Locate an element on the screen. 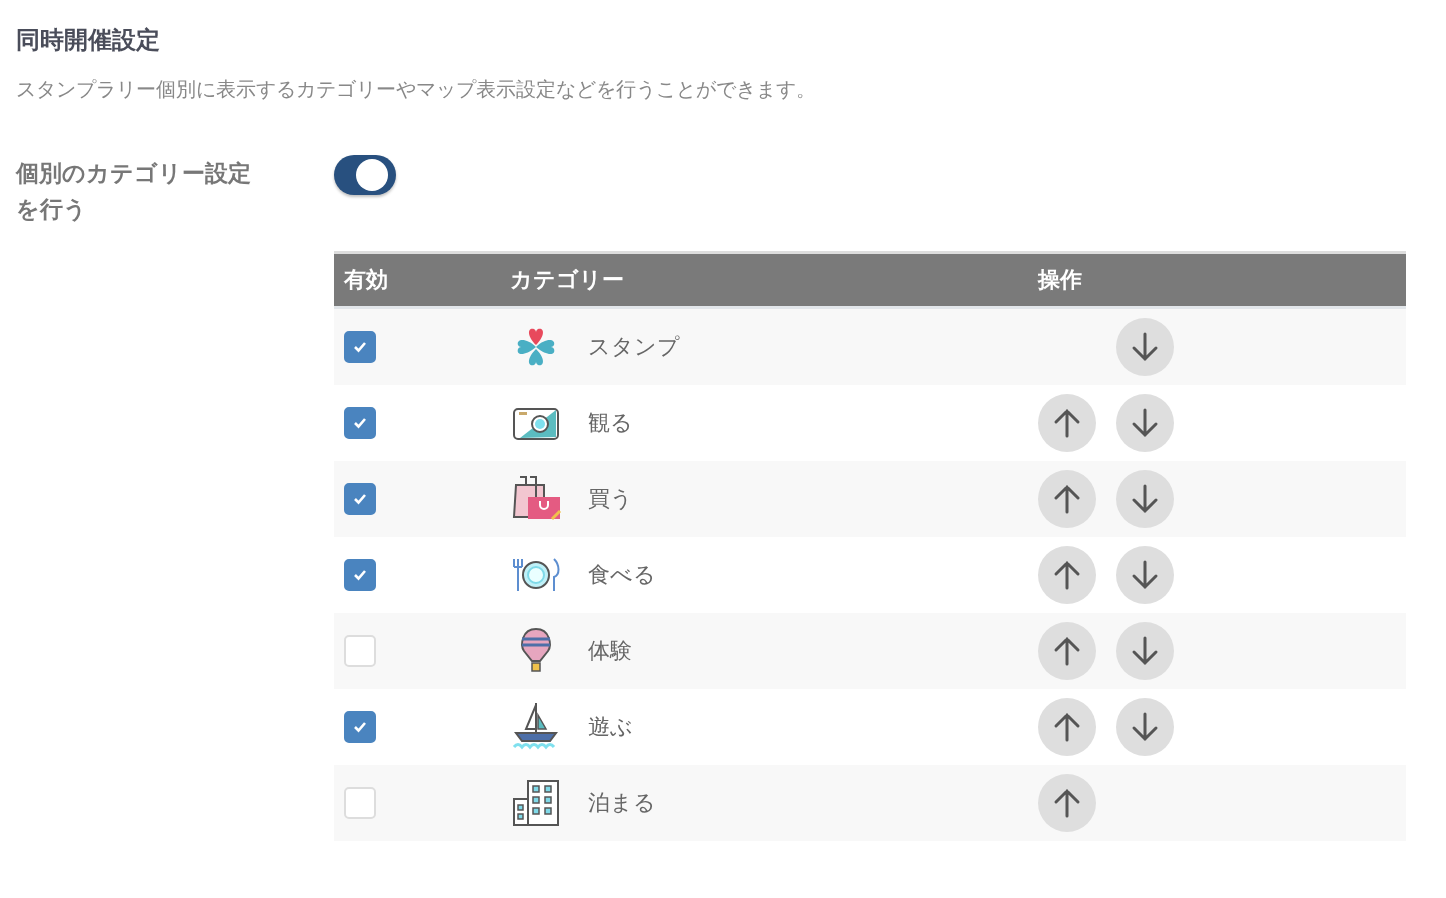 This screenshot has height=898, width=1446. category-name: 泊まる is located at coordinates (622, 803).